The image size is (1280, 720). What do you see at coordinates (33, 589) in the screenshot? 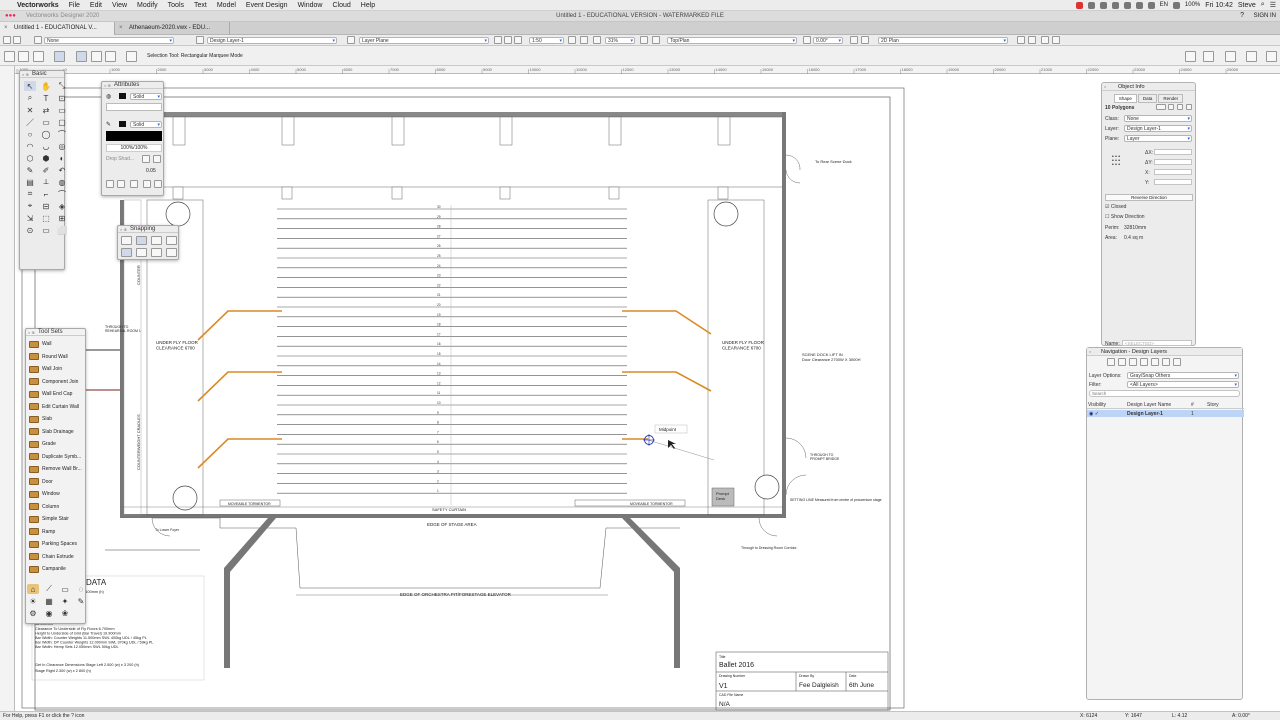
I see `toolset-building-shell-icon: ⌂` at bounding box center [33, 589].